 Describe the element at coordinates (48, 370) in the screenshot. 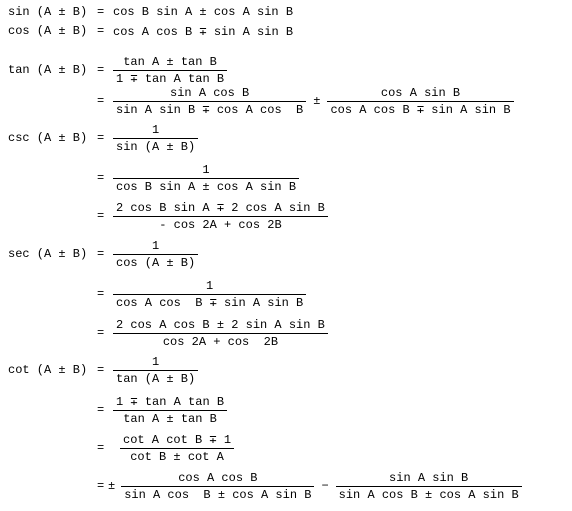

I see `formula-lhs: cot (A ± B)` at that location.